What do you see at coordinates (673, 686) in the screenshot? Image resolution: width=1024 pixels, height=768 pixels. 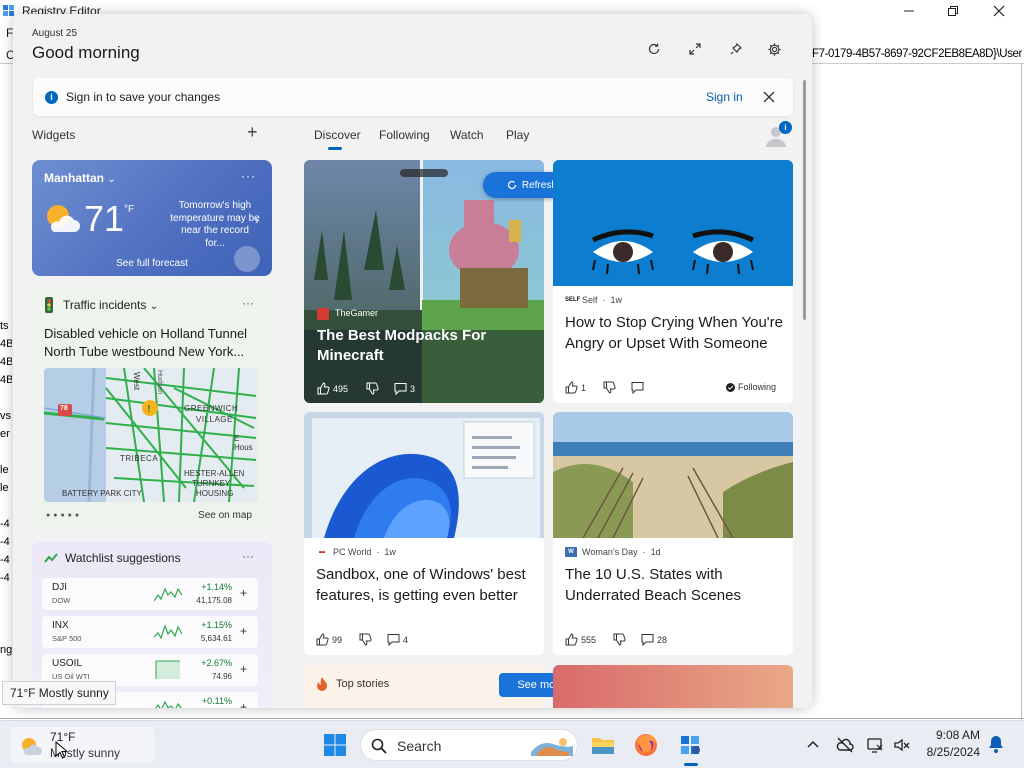 I see `feed-card-partial` at bounding box center [673, 686].